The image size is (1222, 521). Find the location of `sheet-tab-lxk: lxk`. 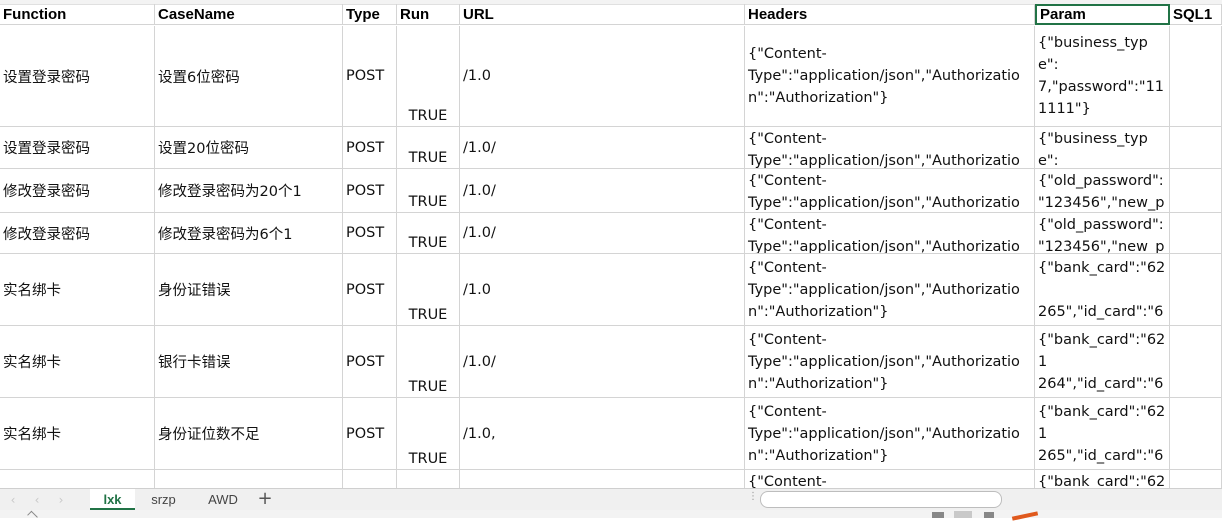

sheet-tab-lxk: lxk is located at coordinates (112, 499).